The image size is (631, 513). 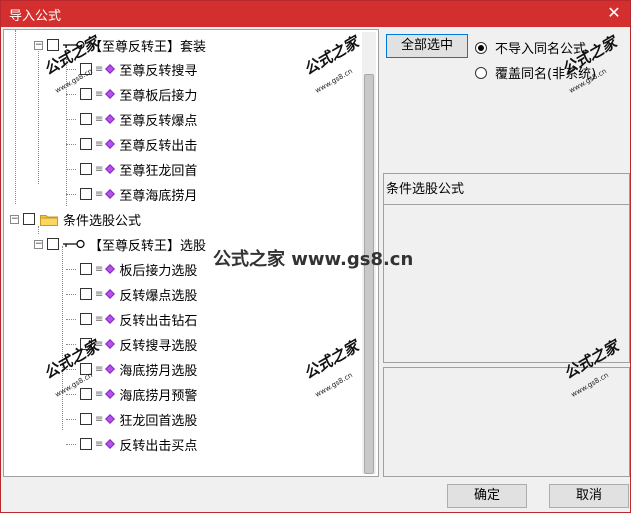 I want to click on tree-row: ≡ 反转出击钻石, so click(x=131, y=319).